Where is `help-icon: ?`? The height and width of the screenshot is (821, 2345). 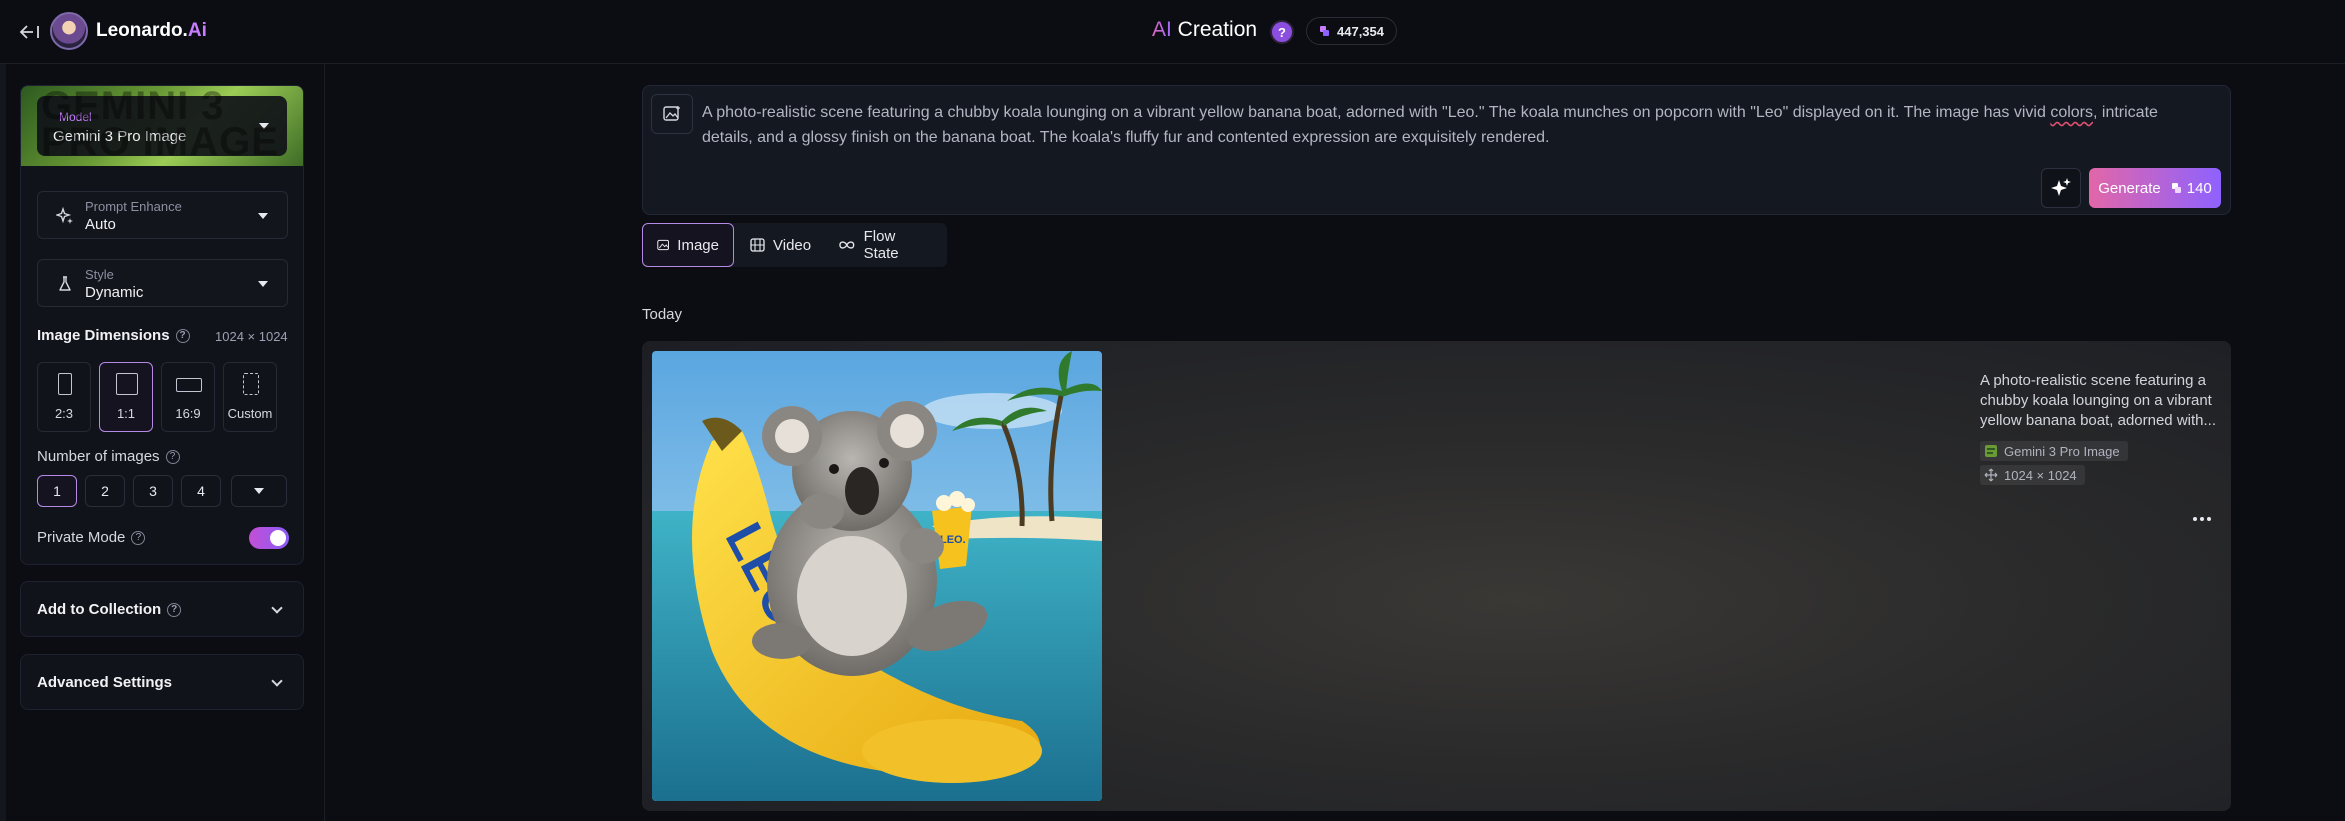
help-icon: ? is located at coordinates (1282, 32).